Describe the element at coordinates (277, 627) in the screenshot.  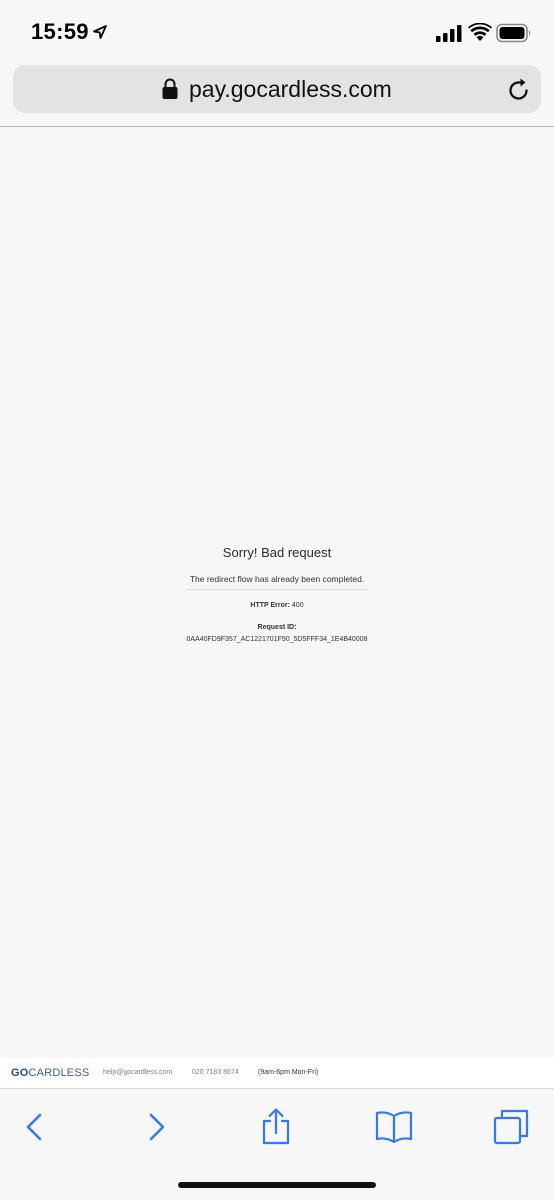
I see `request-id-label: Request ID:` at that location.